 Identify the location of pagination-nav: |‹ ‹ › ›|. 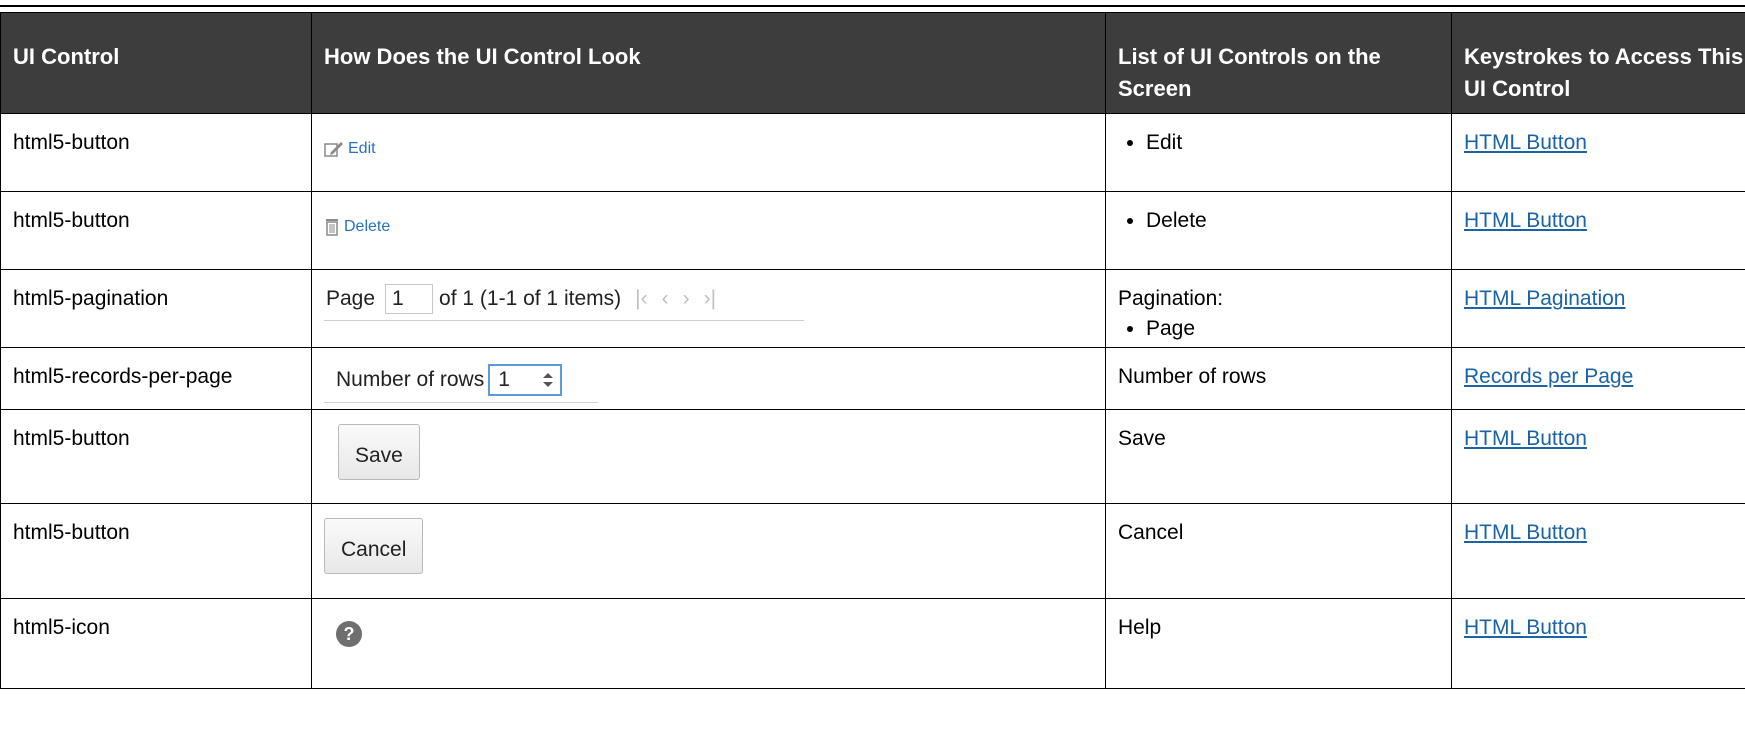
(682, 299).